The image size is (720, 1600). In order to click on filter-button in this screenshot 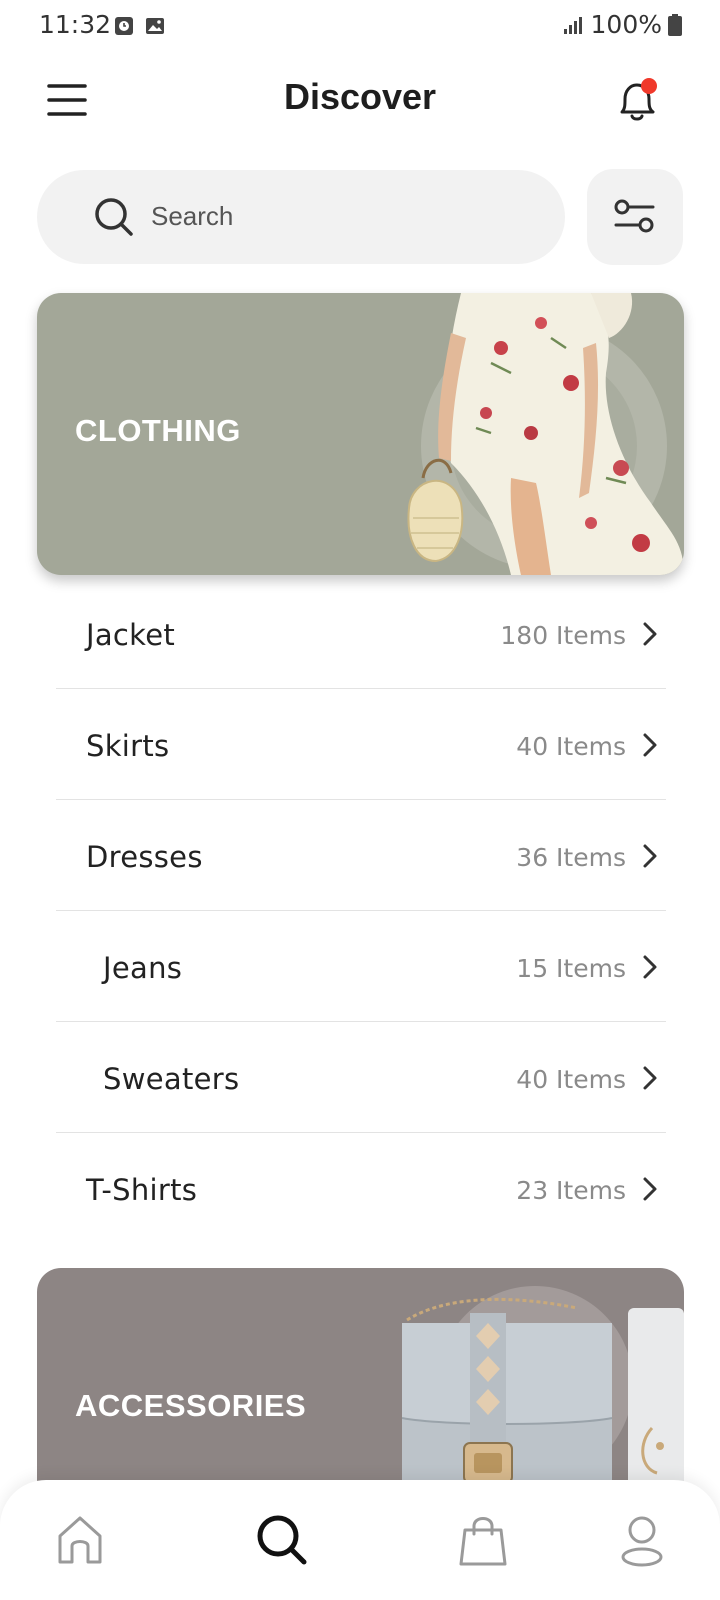, I will do `click(635, 217)`.